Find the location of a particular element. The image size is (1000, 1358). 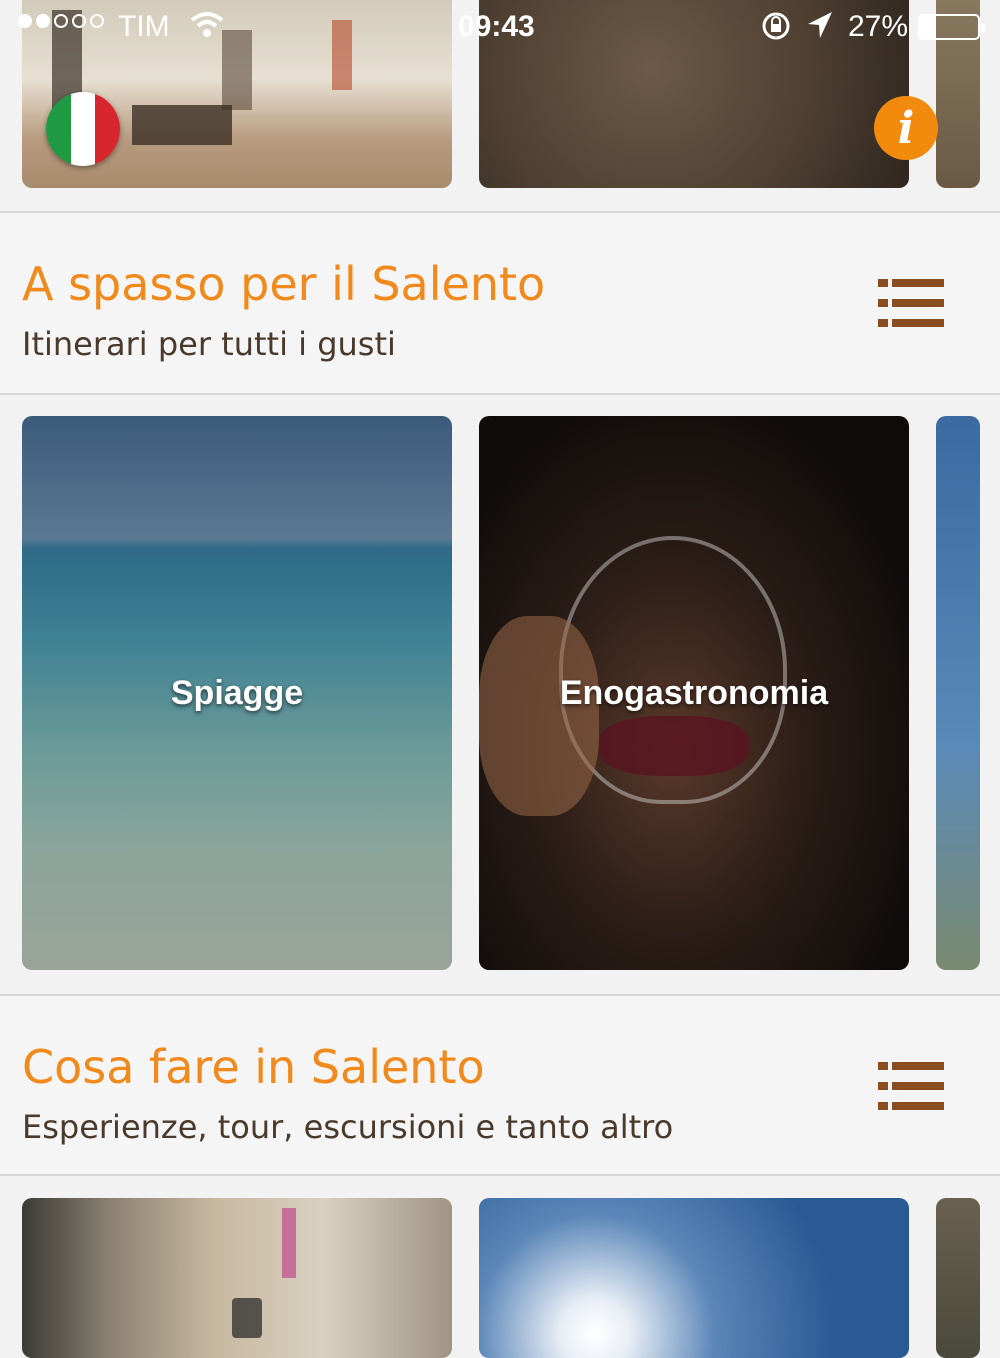

card-label: Enogastronomia is located at coordinates (694, 692).